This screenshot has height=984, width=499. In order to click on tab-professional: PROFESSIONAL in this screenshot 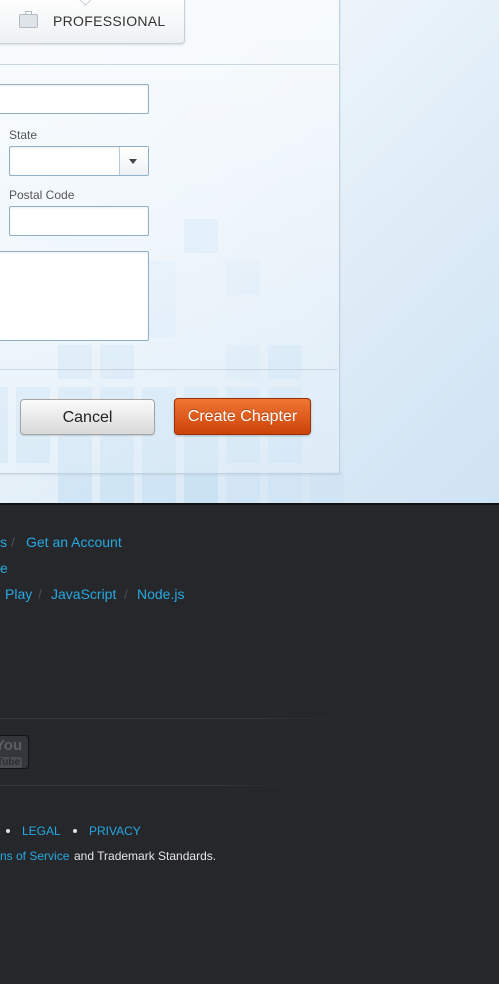, I will do `click(92, 22)`.